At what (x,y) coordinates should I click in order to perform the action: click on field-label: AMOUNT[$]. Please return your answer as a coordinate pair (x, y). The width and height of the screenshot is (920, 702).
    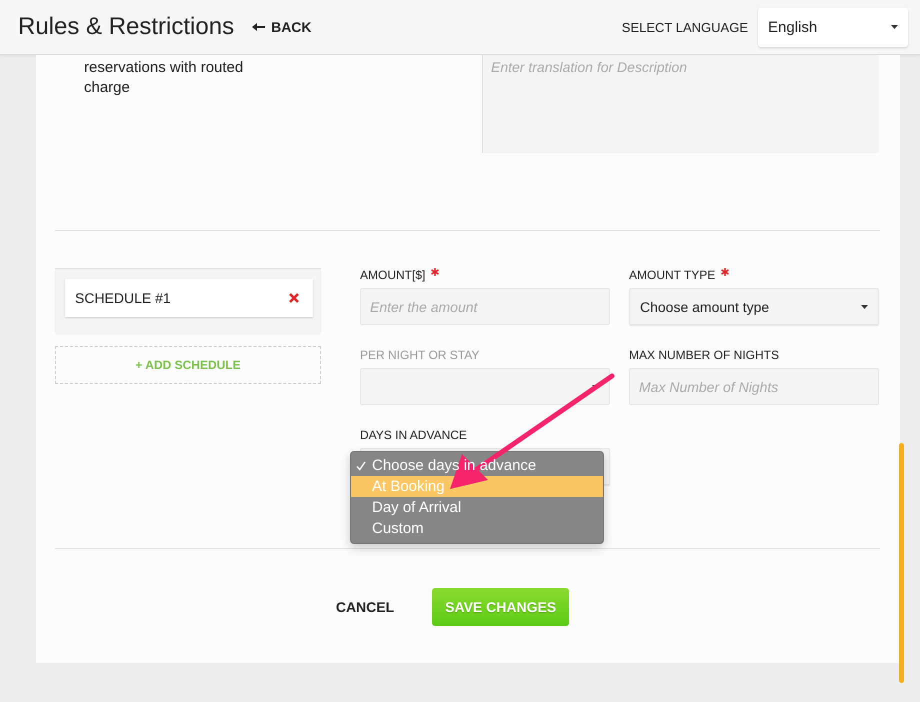
    Looking at the image, I should click on (393, 275).